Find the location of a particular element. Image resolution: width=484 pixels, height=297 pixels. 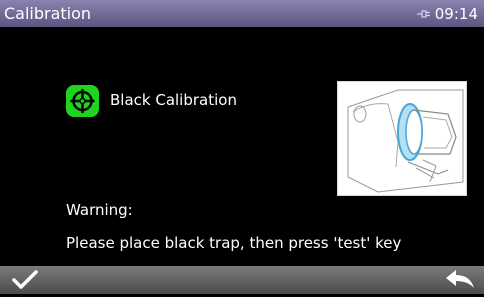

instrument-illustration is located at coordinates (402, 138).